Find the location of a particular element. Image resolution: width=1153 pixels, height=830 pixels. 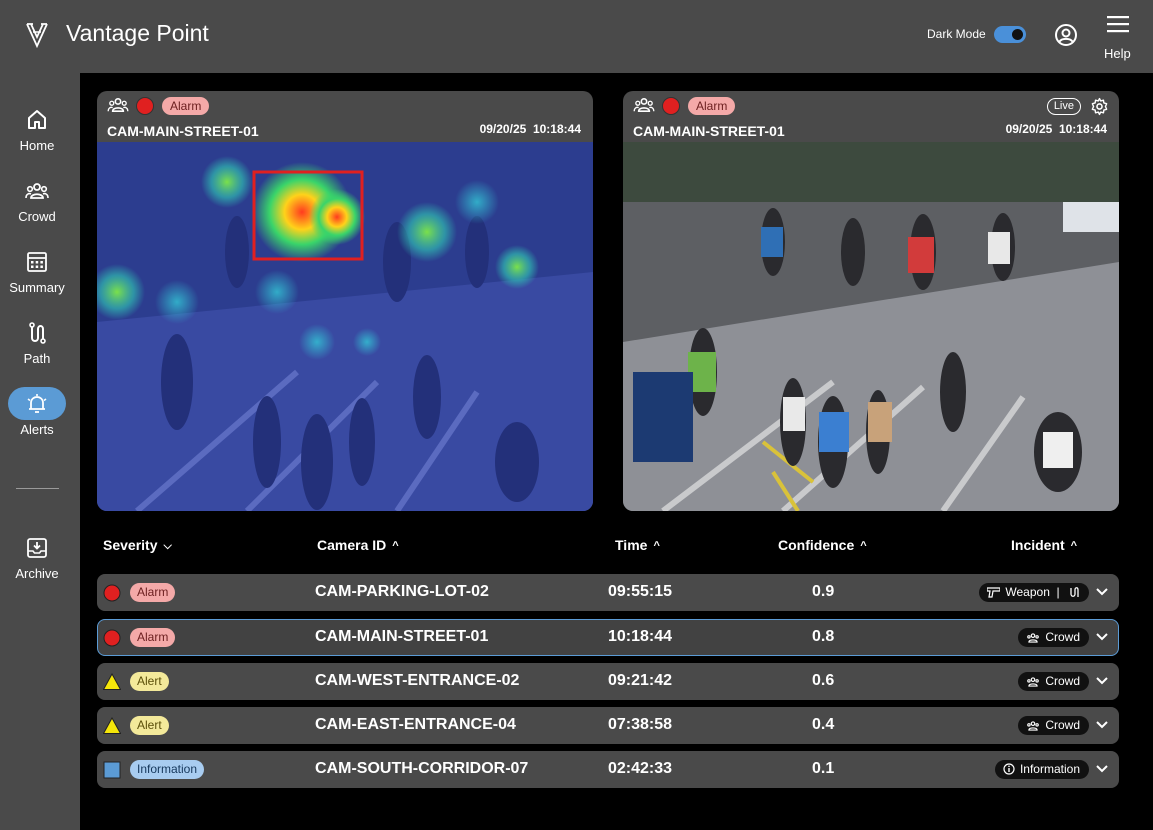

home-icon is located at coordinates (37, 119).